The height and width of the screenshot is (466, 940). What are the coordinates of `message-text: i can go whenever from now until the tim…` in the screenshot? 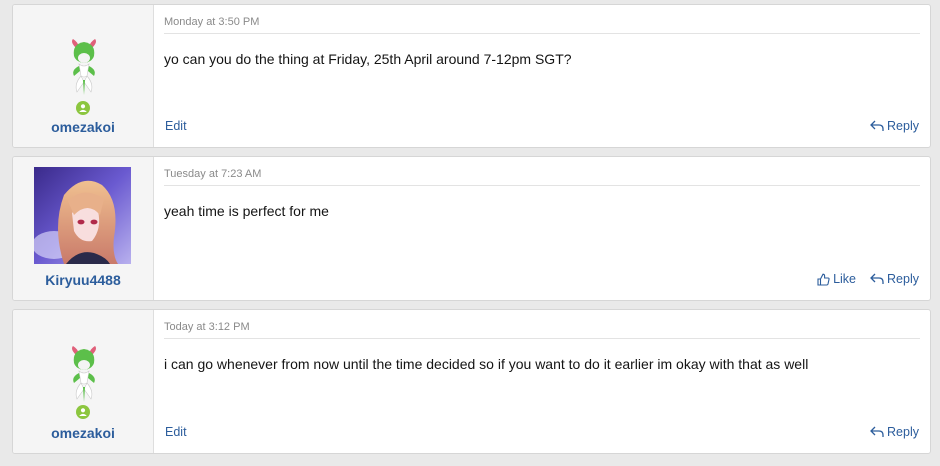 It's located at (486, 364).